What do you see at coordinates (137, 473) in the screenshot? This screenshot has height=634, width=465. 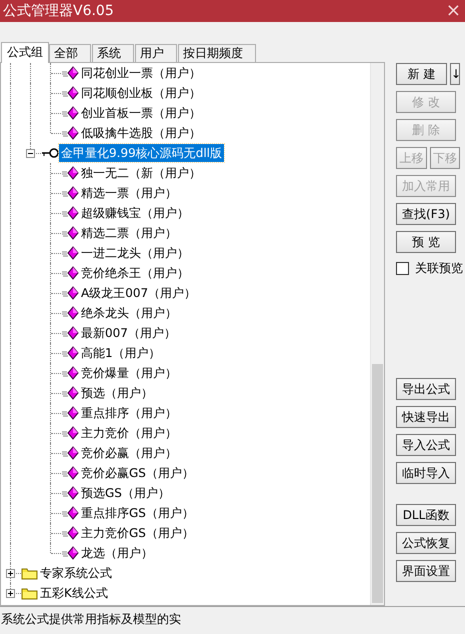 I see `tree-item: 竞价必赢GS（用户）` at bounding box center [137, 473].